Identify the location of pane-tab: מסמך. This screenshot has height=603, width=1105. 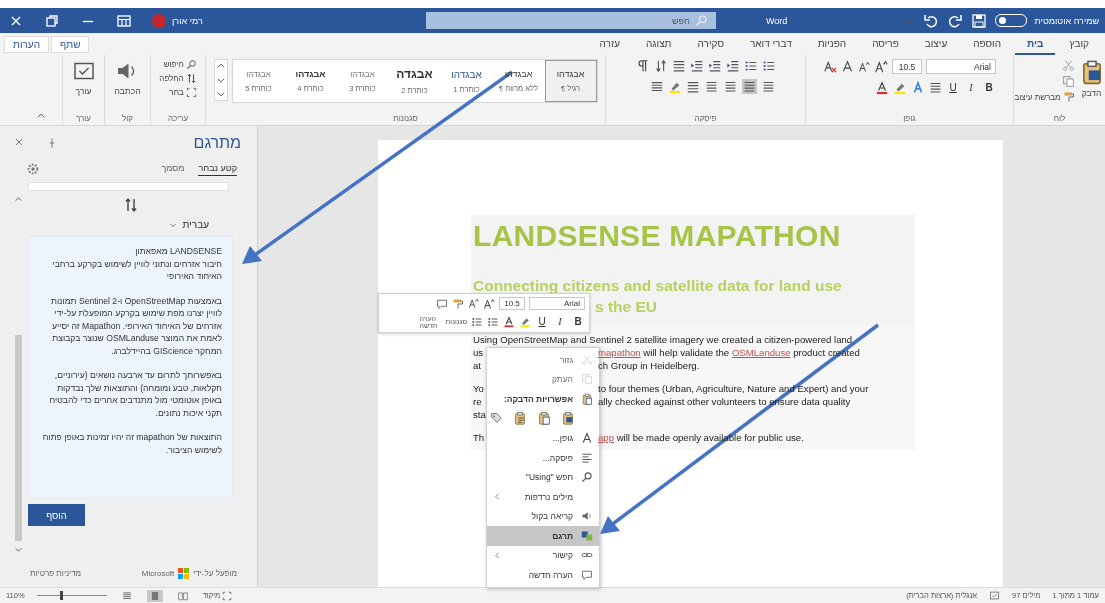
(173, 169).